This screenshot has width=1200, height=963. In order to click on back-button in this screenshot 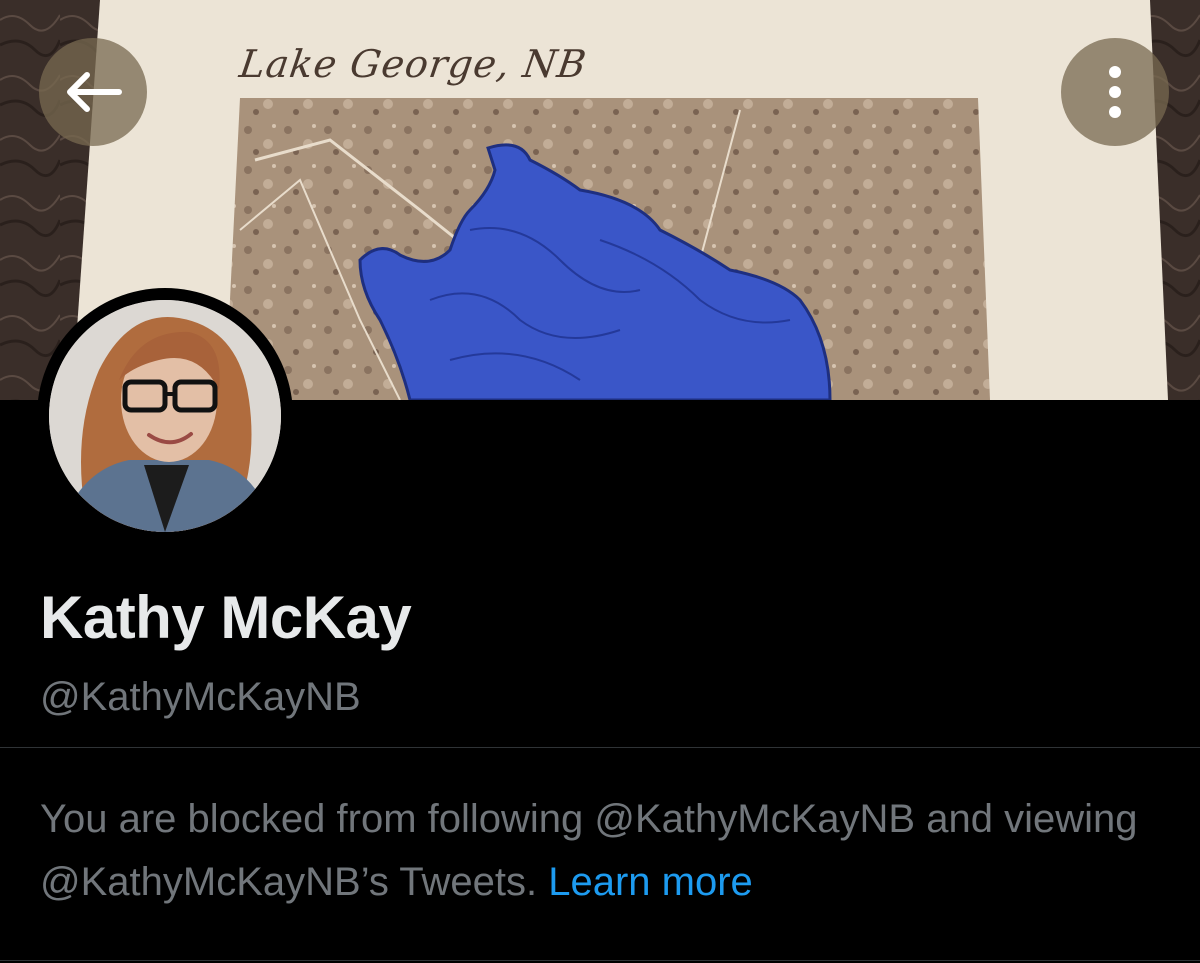, I will do `click(93, 92)`.